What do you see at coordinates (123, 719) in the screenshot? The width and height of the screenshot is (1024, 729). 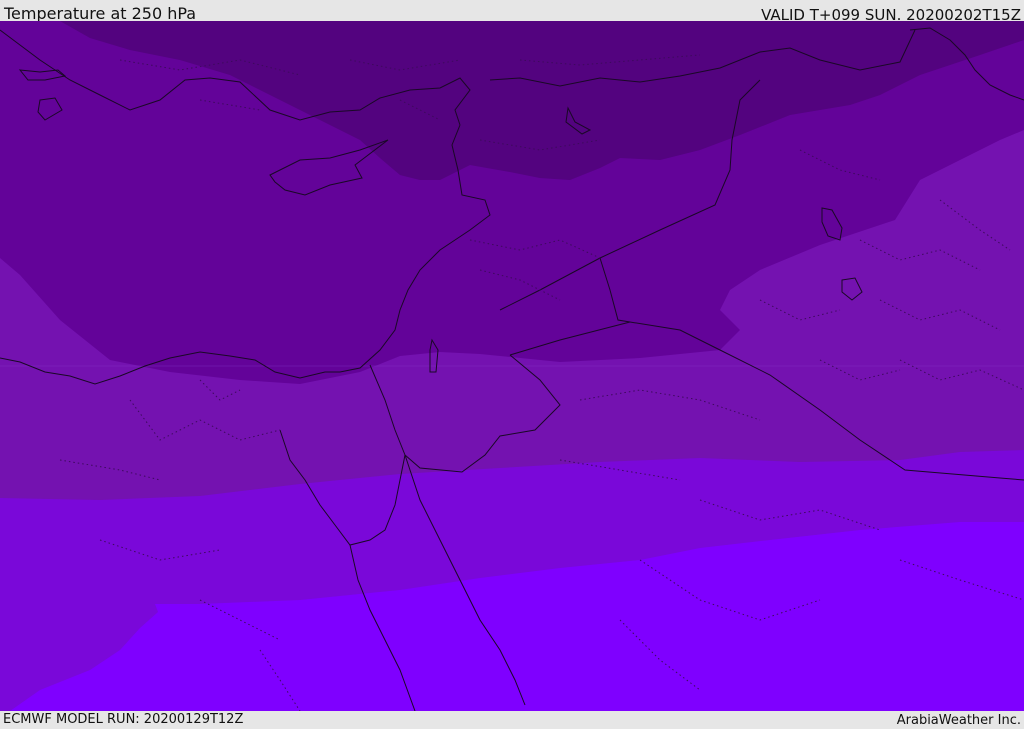 I see `model-run-label: ECMWF MODEL RUN: 20200129T12Z` at bounding box center [123, 719].